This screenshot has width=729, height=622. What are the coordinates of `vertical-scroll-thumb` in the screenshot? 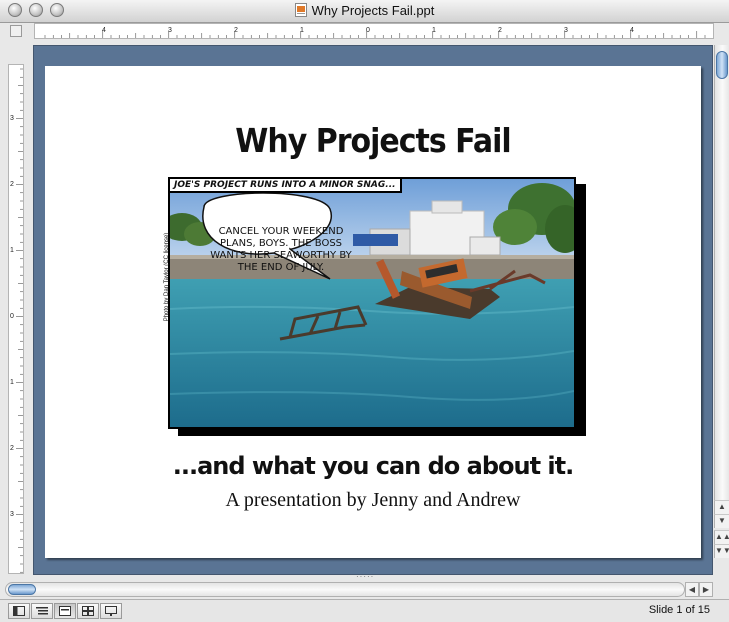 It's located at (722, 65).